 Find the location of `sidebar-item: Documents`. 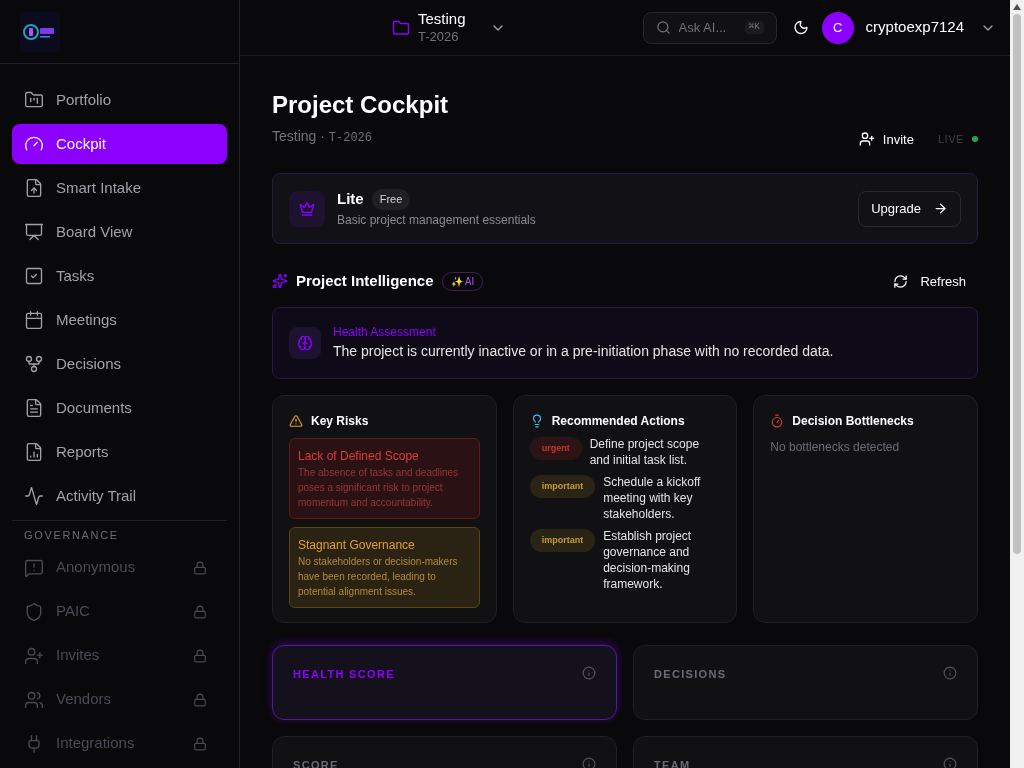

sidebar-item: Documents is located at coordinates (119, 408).